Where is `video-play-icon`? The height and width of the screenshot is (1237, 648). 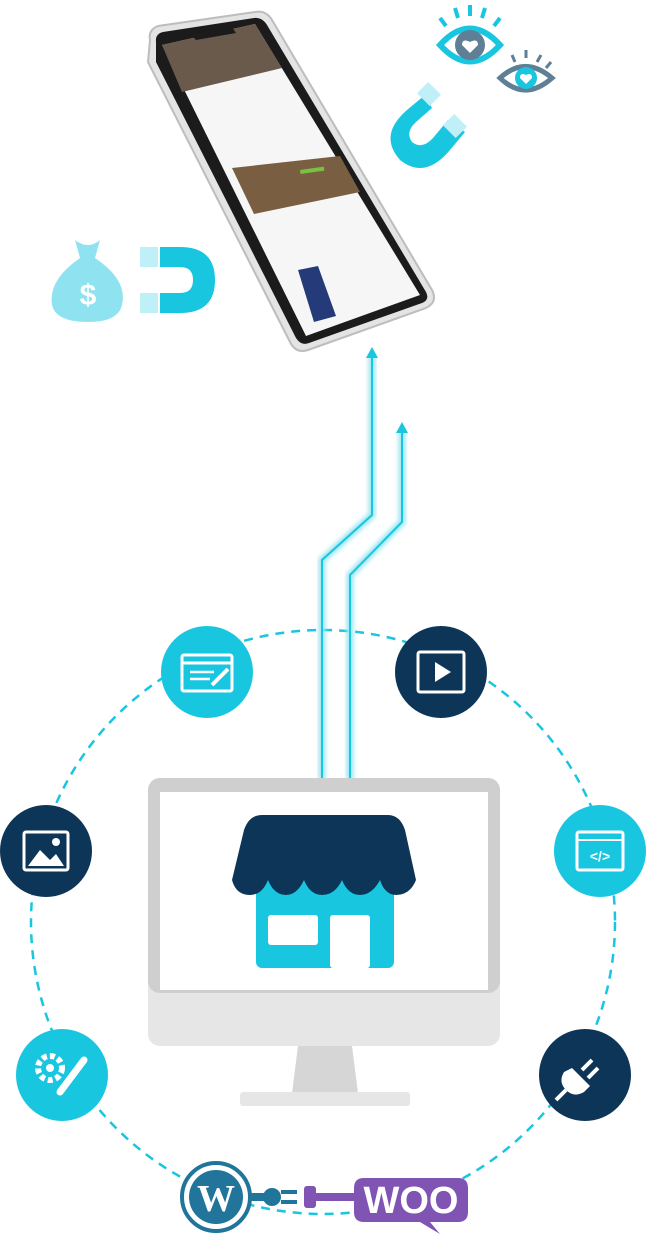 video-play-icon is located at coordinates (441, 672).